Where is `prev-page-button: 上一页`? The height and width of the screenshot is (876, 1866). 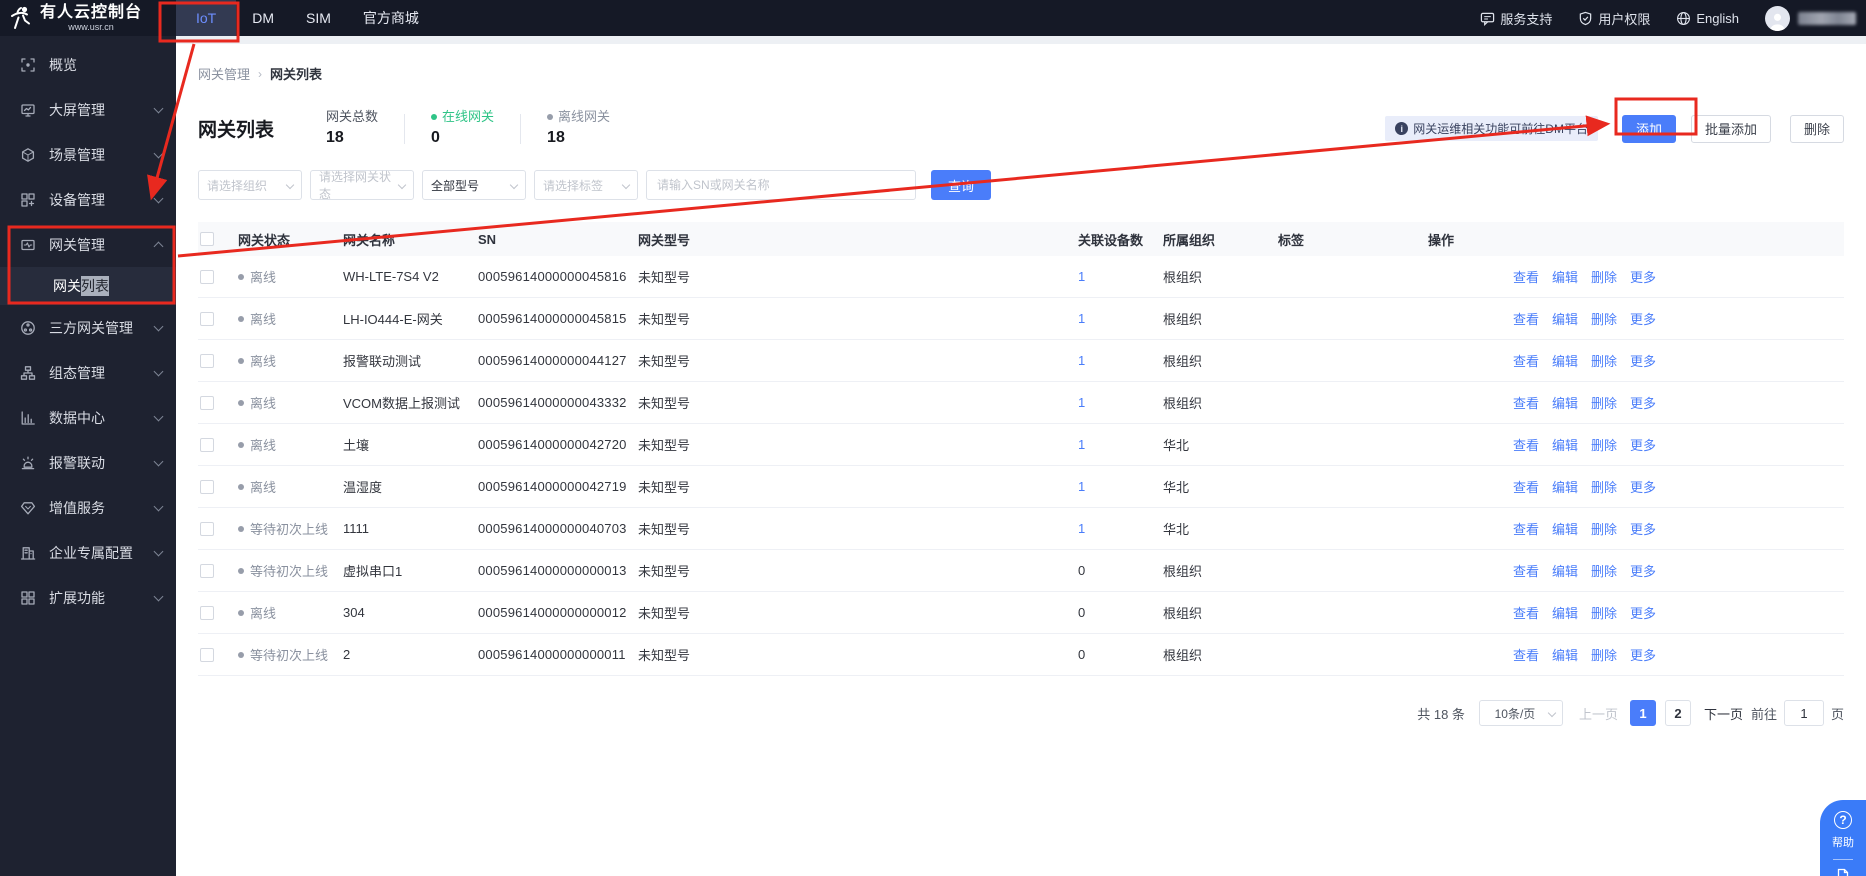 prev-page-button: 上一页 is located at coordinates (1598, 713).